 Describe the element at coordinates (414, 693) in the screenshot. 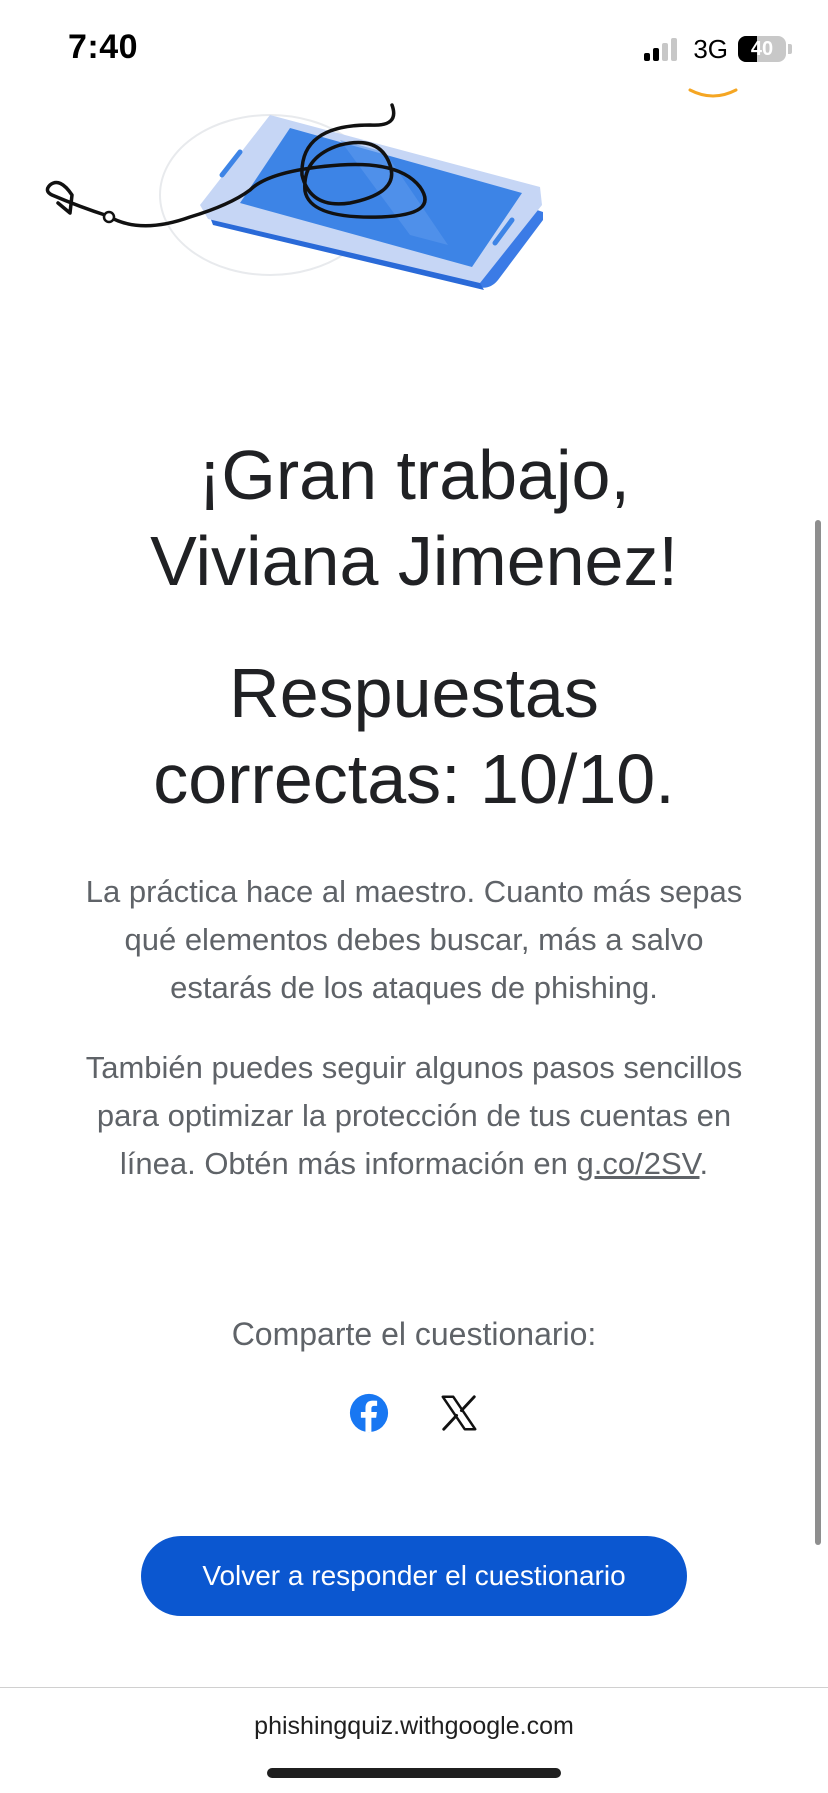

I see `score-line-1: Respuestas` at that location.